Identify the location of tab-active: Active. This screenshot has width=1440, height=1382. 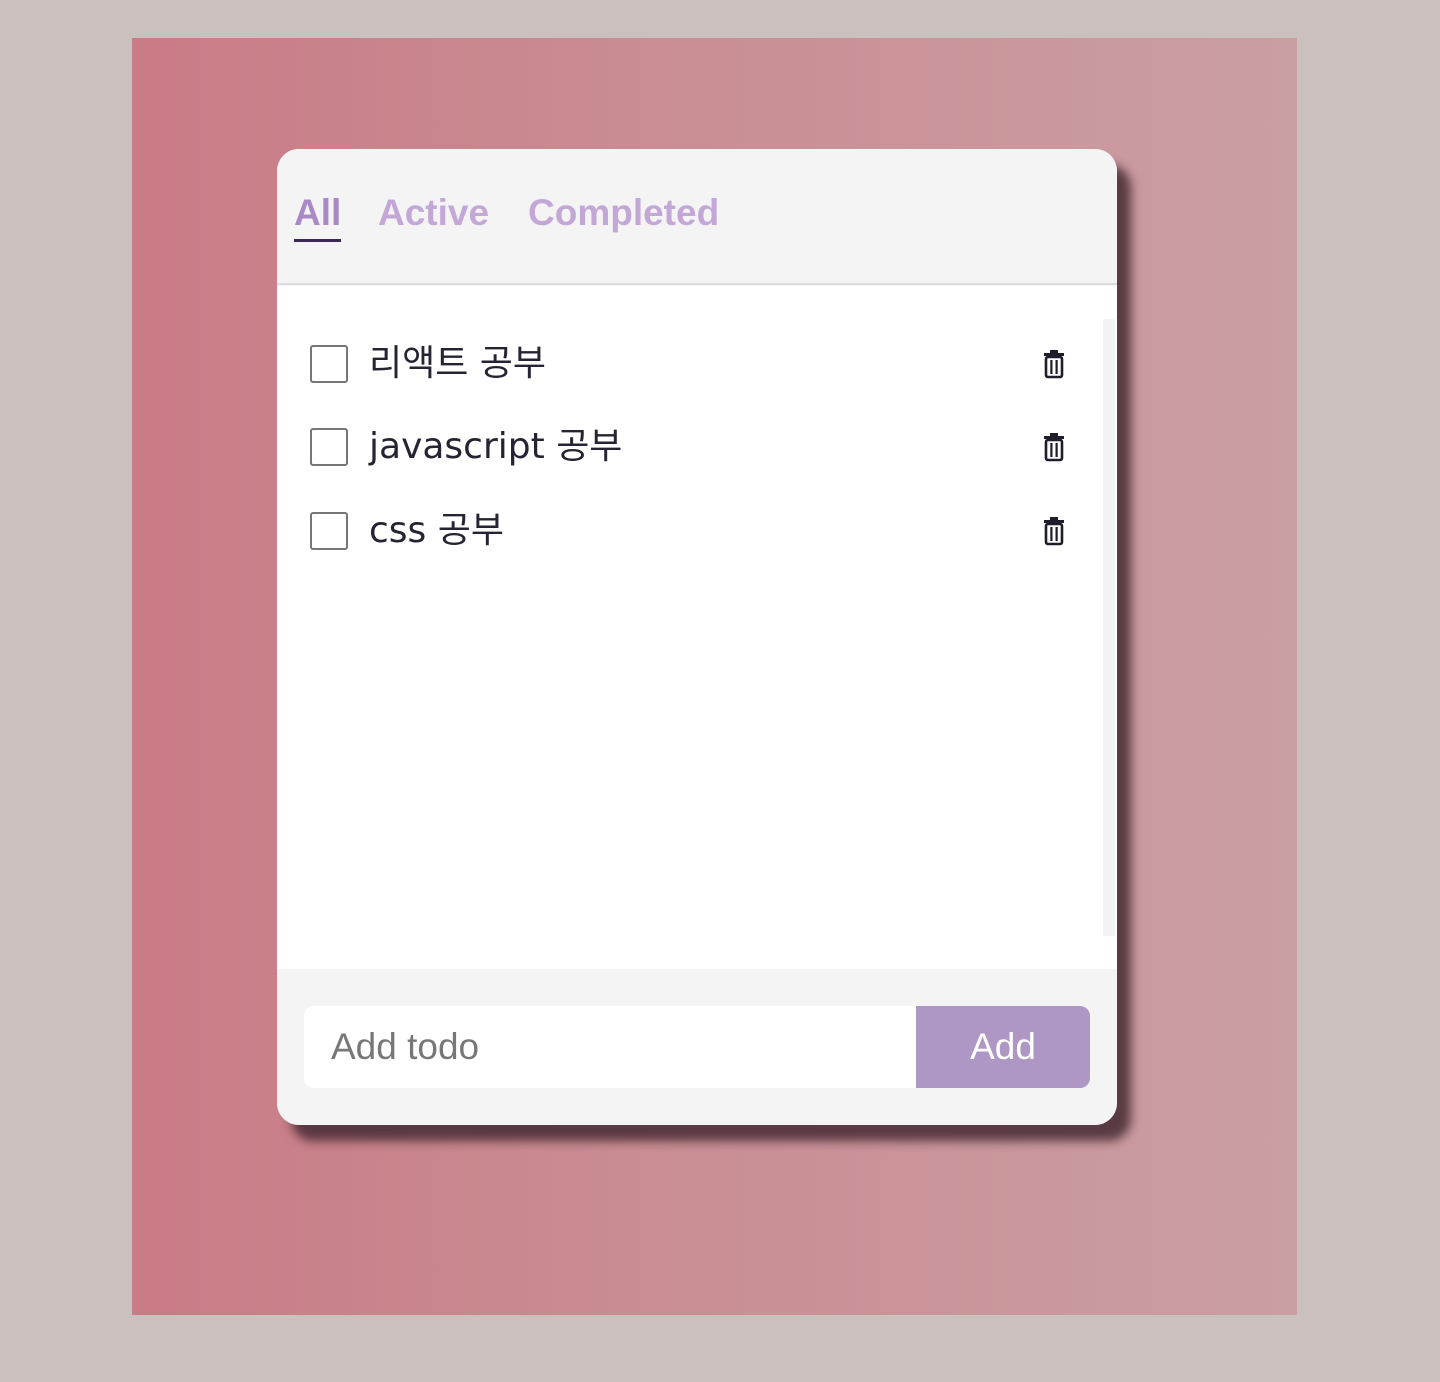
(433, 213).